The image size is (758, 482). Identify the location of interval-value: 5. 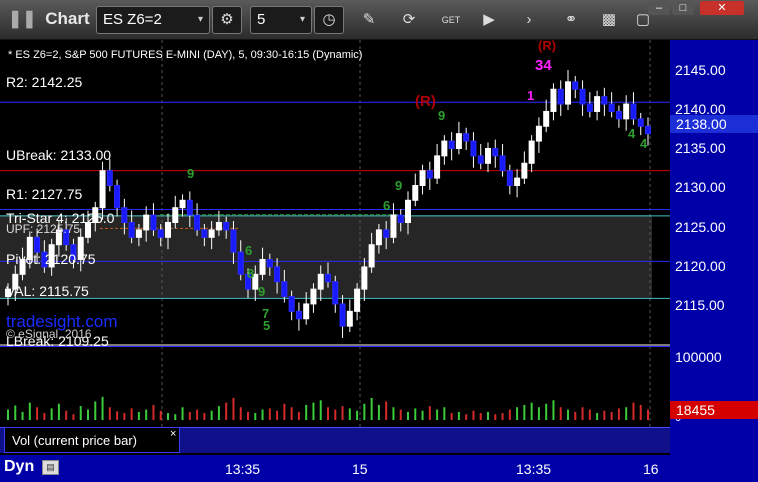
(261, 19).